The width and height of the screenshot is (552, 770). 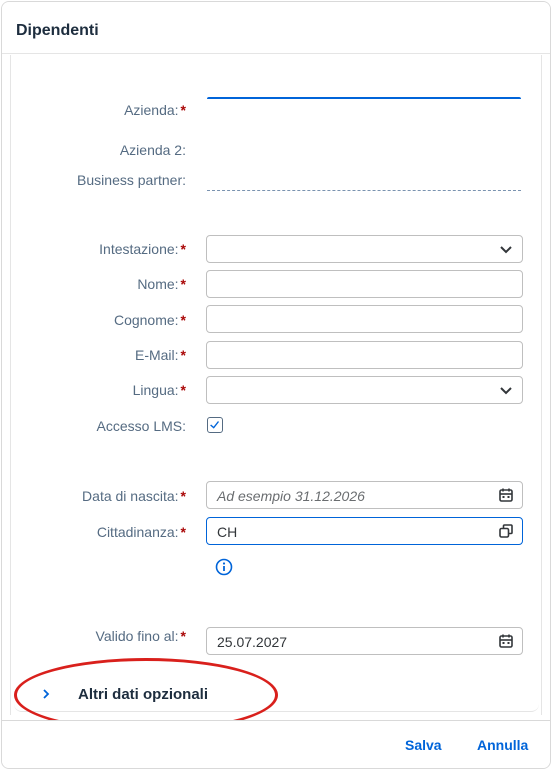 What do you see at coordinates (364, 249) in the screenshot?
I see `intestazione-select` at bounding box center [364, 249].